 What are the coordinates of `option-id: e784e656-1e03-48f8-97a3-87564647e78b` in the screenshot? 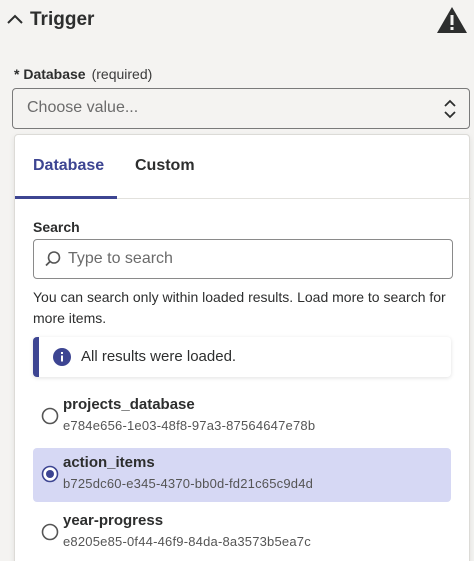 It's located at (189, 425).